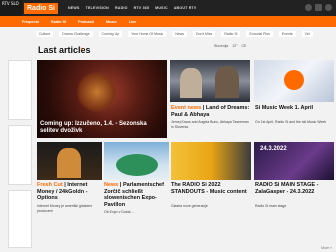 This screenshot has height=252, width=336. What do you see at coordinates (273, 149) in the screenshot?
I see `event-date: 24.3.2022` at bounding box center [273, 149].